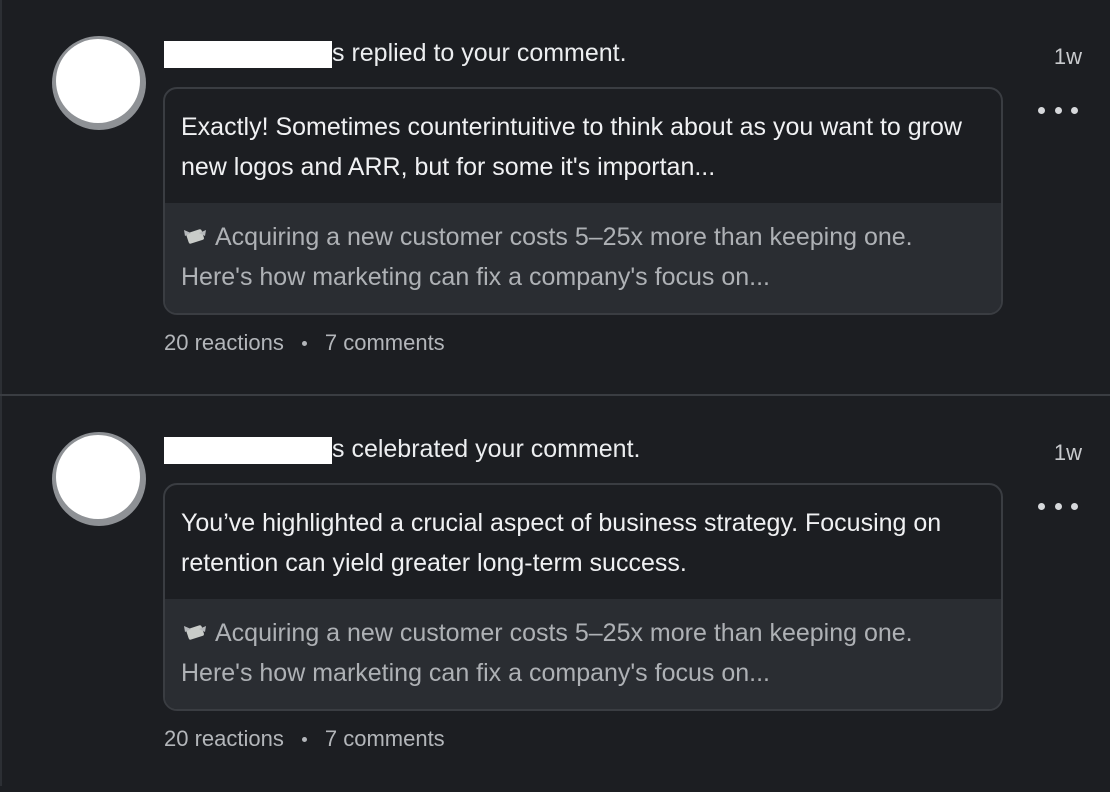 Image resolution: width=1110 pixels, height=792 pixels. What do you see at coordinates (486, 449) in the screenshot?
I see `action-text: s celebrated your comment.` at bounding box center [486, 449].